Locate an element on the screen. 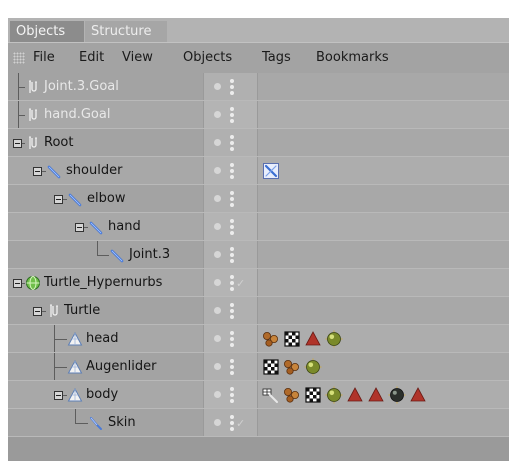 The height and width of the screenshot is (461, 509). menu-bookmarks: Bookmarks is located at coordinates (352, 58).